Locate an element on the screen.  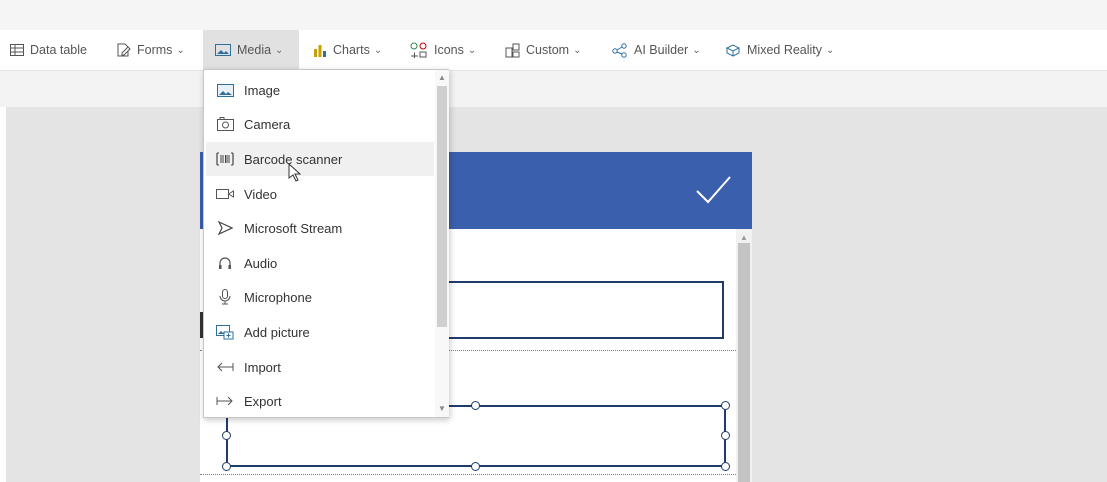
ribbon-icons: Icons ⌄ is located at coordinates (443, 50).